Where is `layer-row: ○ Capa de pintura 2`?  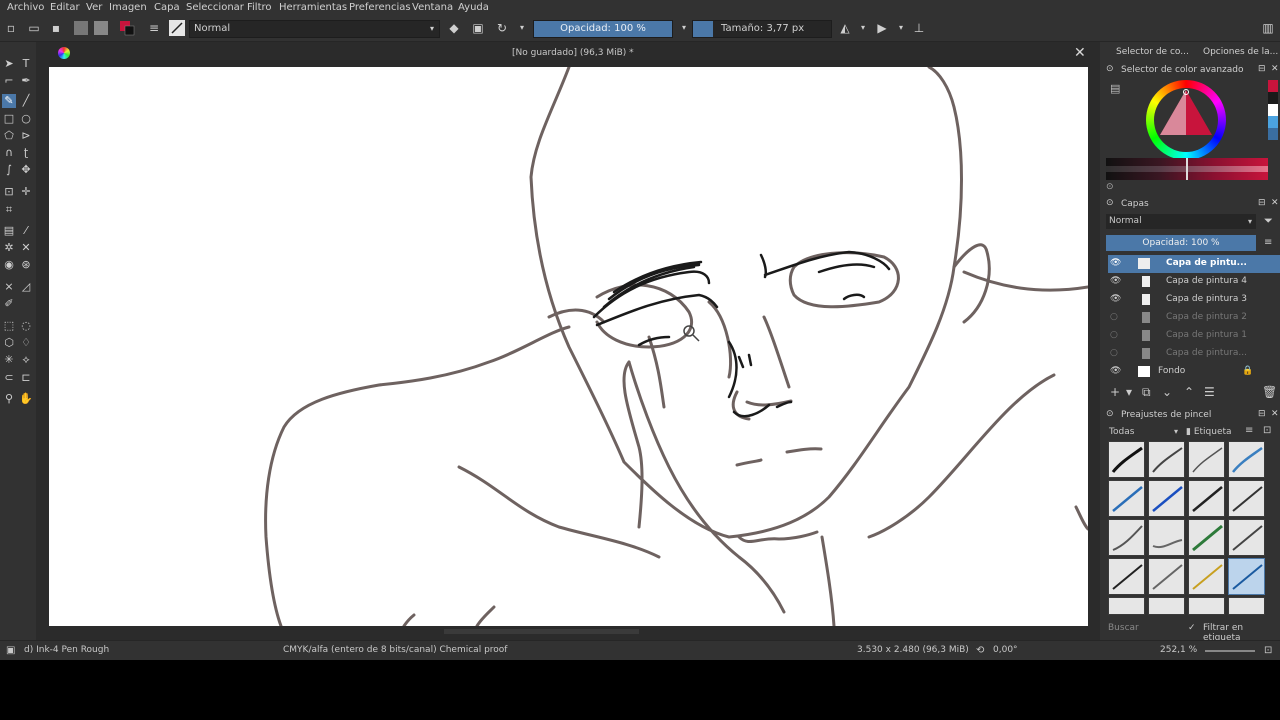
layer-row: ○ Capa de pintura 2 is located at coordinates (1194, 318).